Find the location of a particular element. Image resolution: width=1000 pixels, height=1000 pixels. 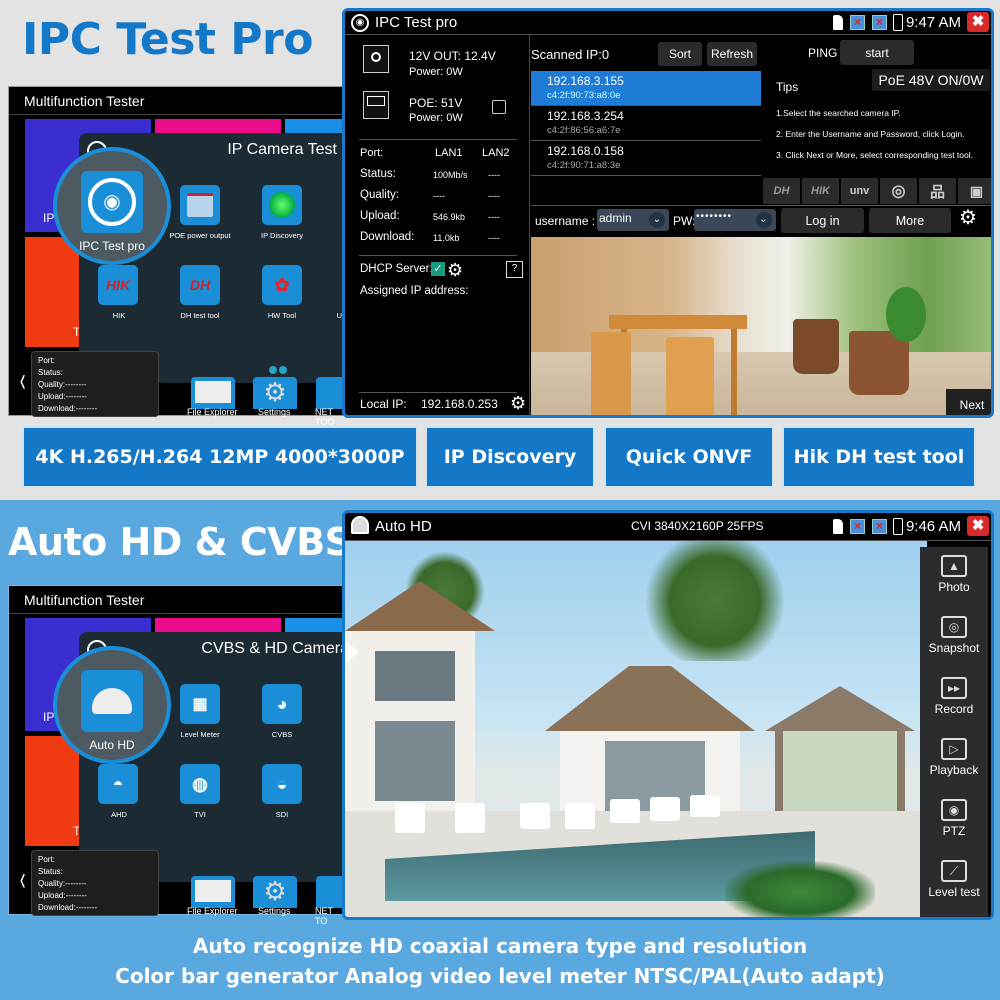

mac-address: c4:2f:86:56:a6:7e is located at coordinates (584, 130).